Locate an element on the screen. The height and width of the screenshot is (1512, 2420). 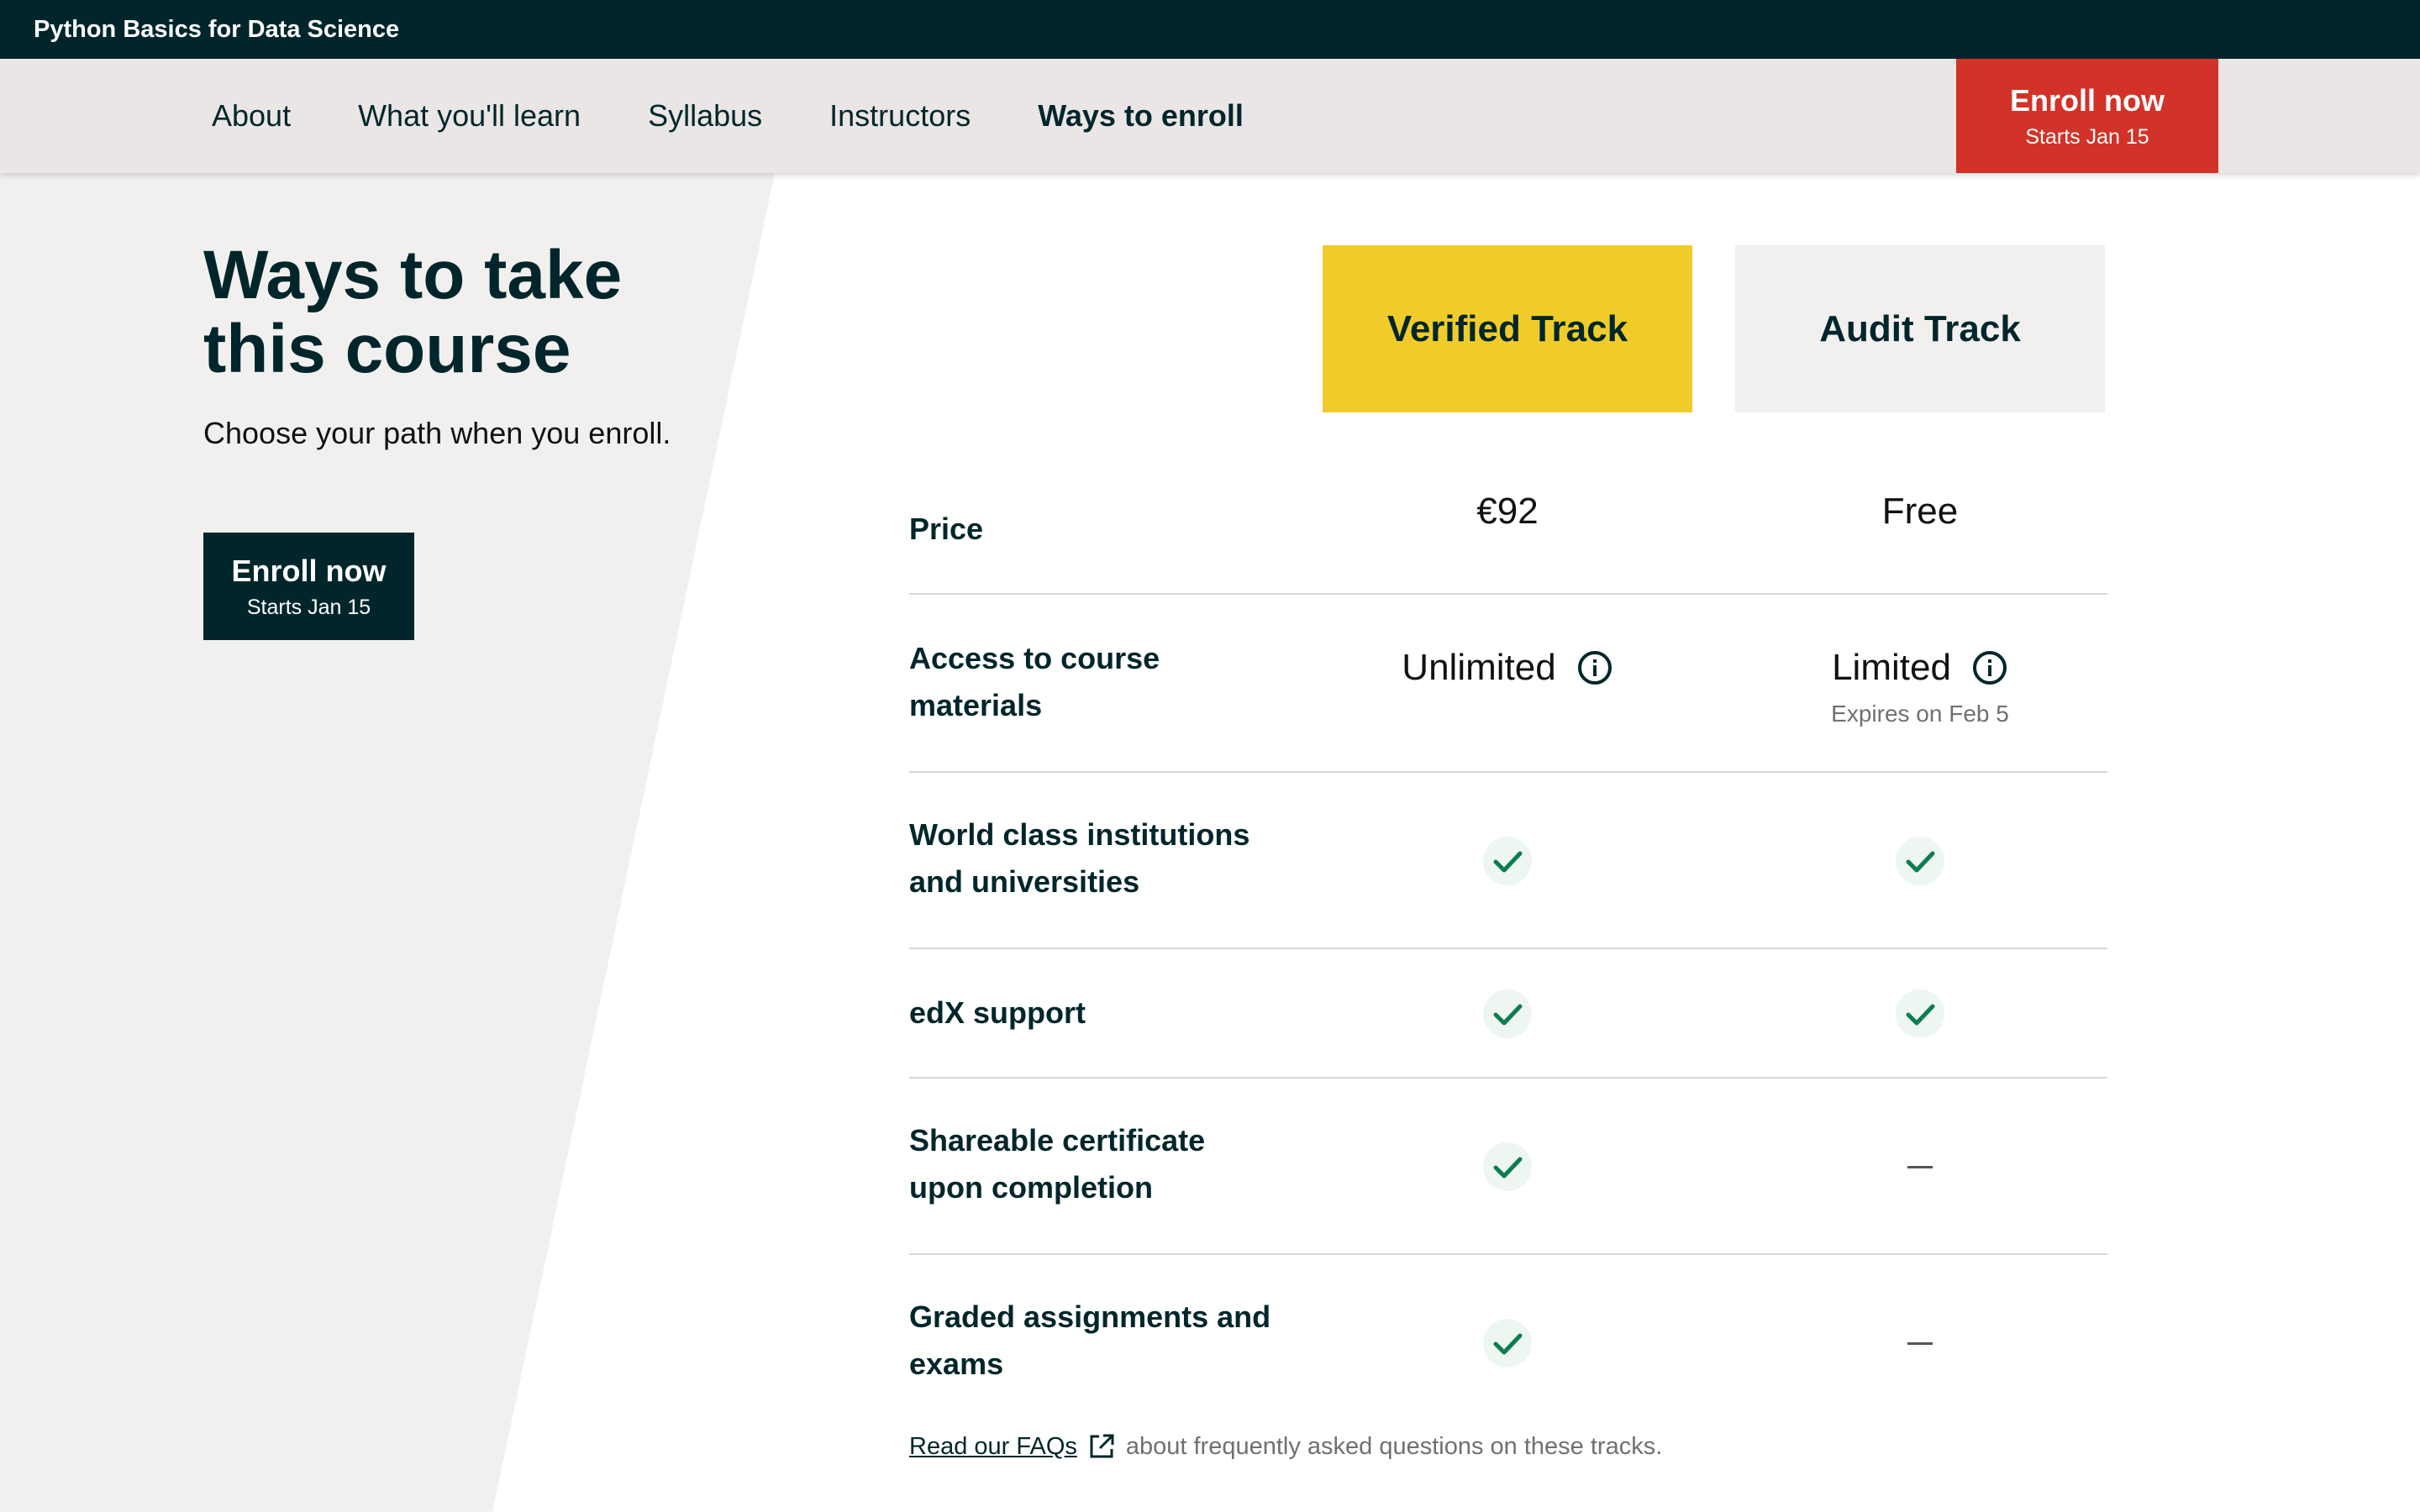
verified-price-cell: €92 is located at coordinates (1507, 512).